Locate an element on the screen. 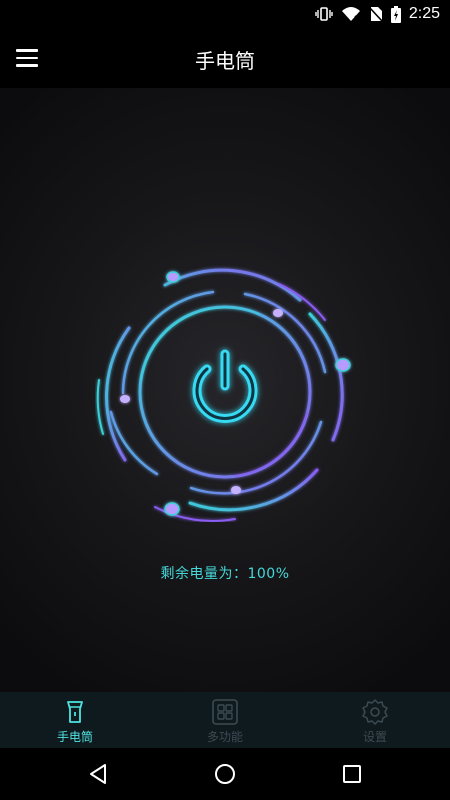 The width and height of the screenshot is (450, 800). battery-level-text: 剩余电量为：100% is located at coordinates (225, 574).